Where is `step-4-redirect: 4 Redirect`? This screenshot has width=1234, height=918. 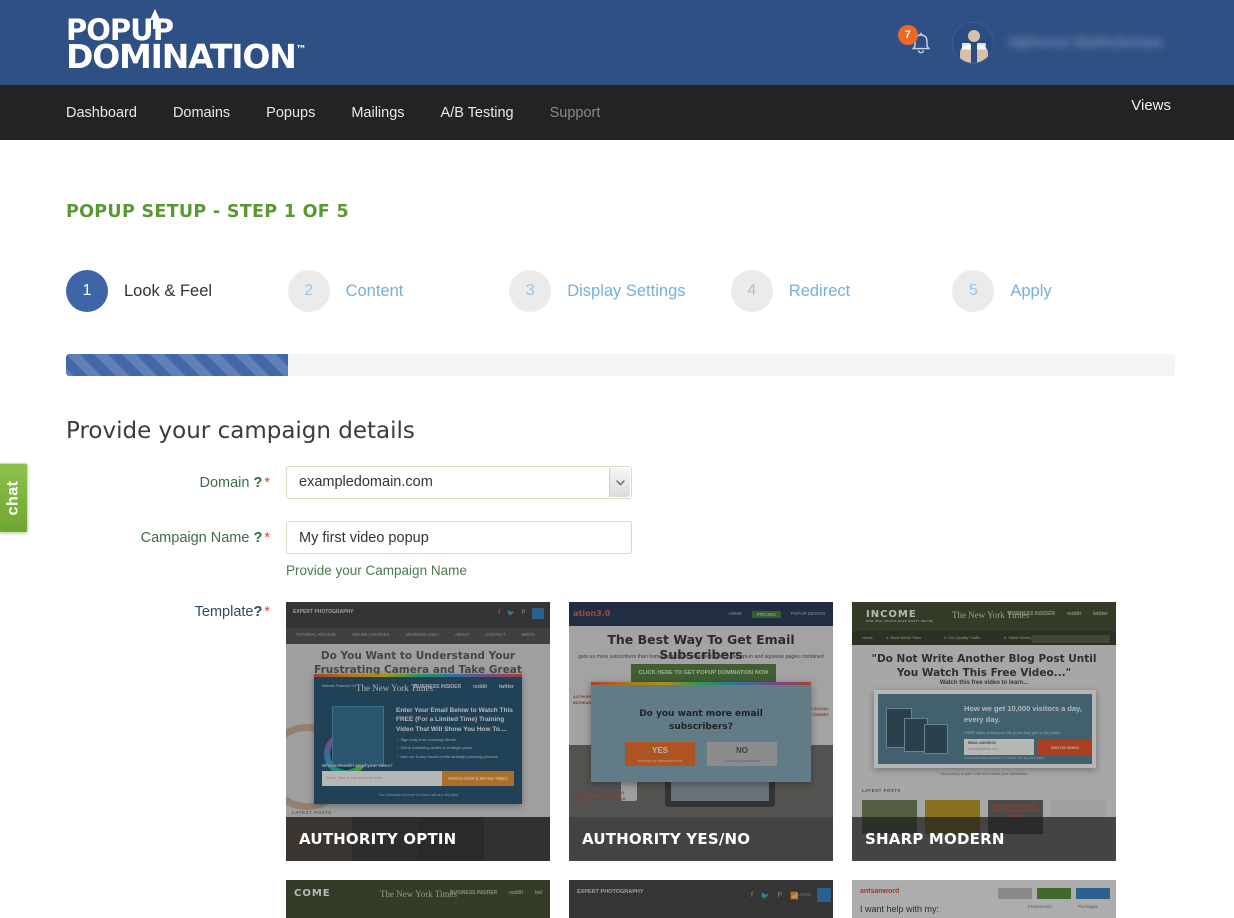 step-4-redirect: 4 Redirect is located at coordinates (841, 291).